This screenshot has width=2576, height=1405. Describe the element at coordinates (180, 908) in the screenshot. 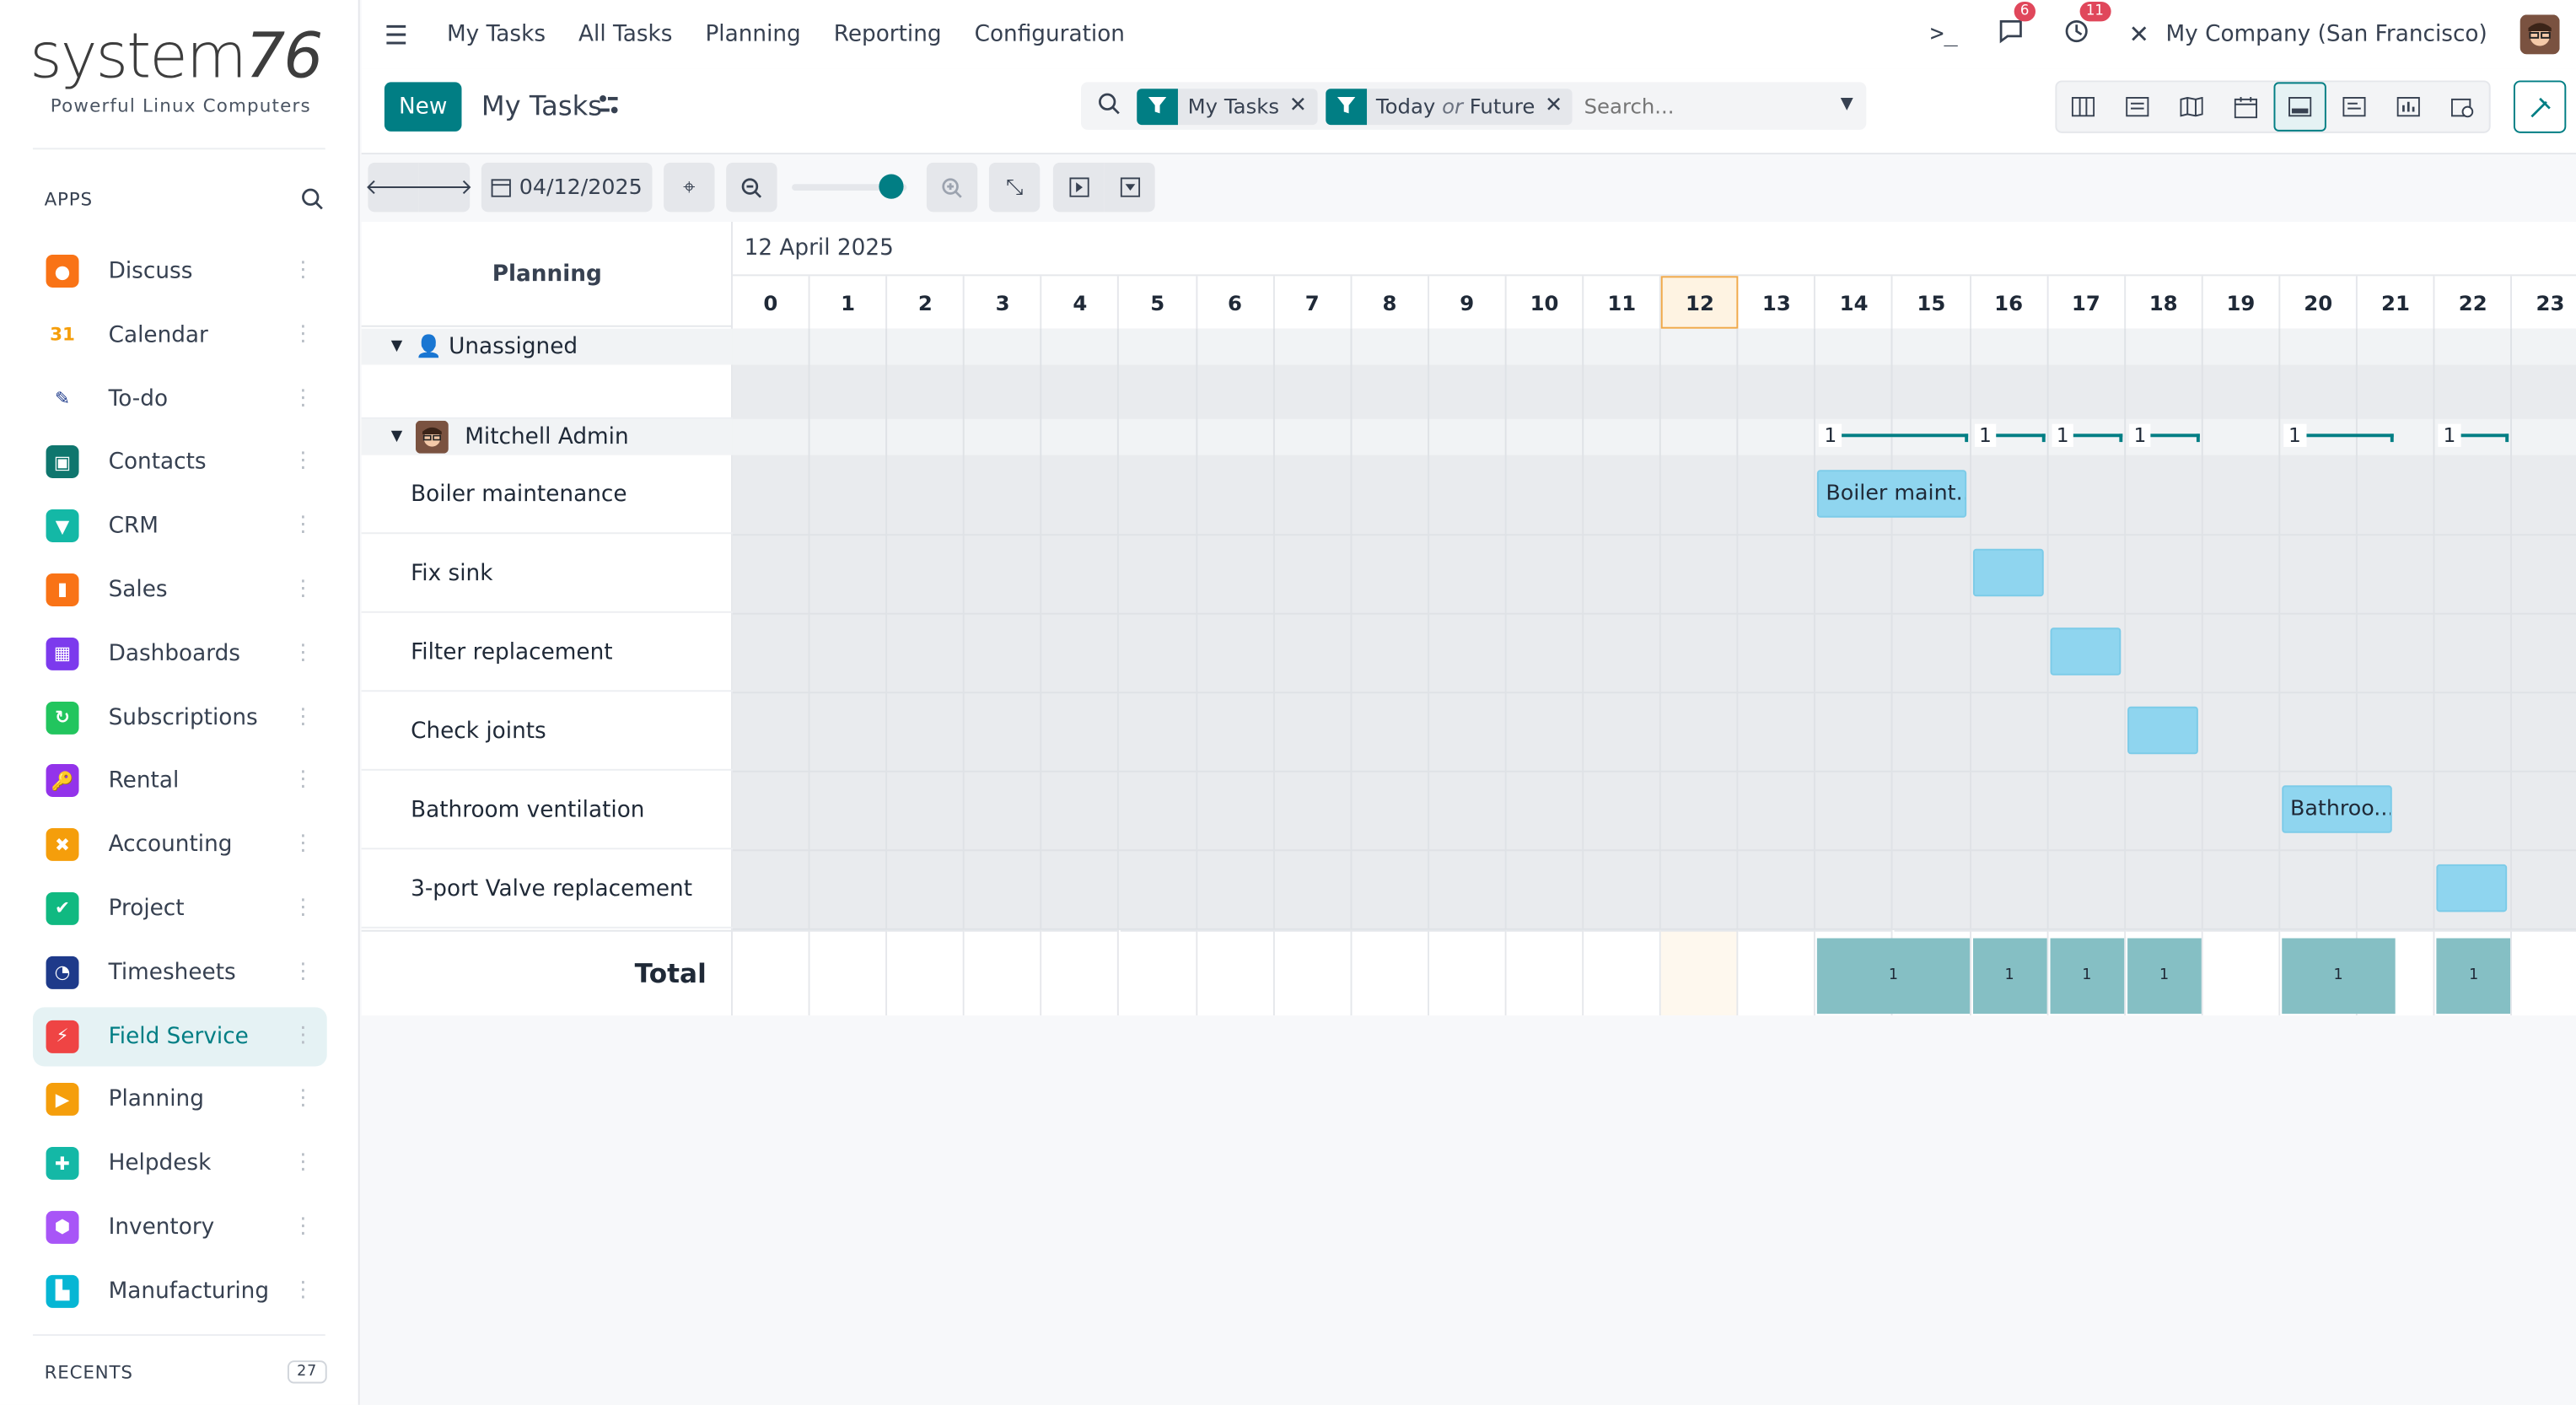

I see `sidebar-item-project: ✔ Project ⋮` at that location.